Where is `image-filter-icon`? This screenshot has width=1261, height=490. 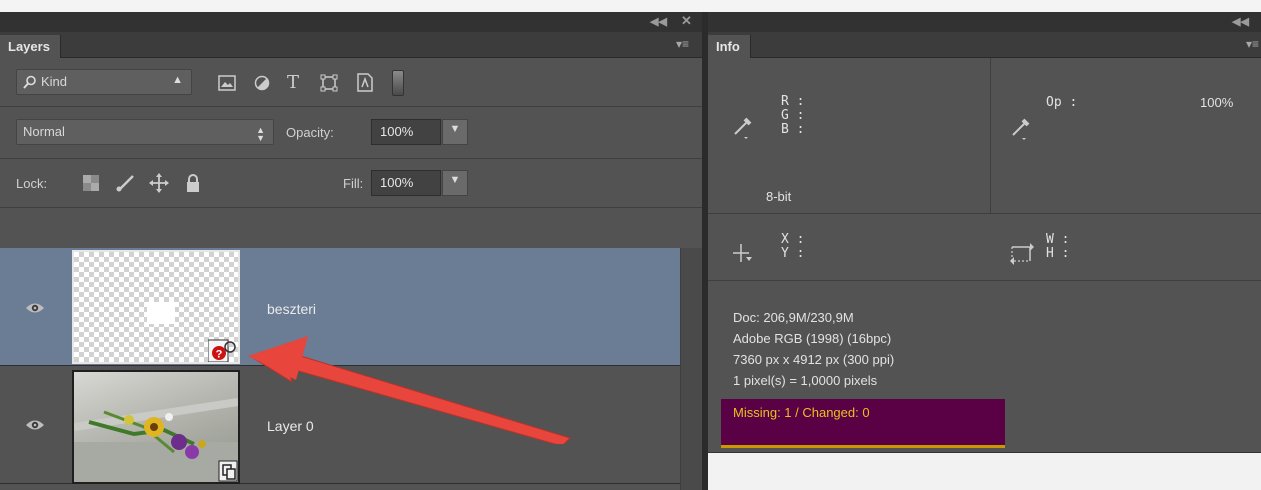
image-filter-icon is located at coordinates (227, 83).